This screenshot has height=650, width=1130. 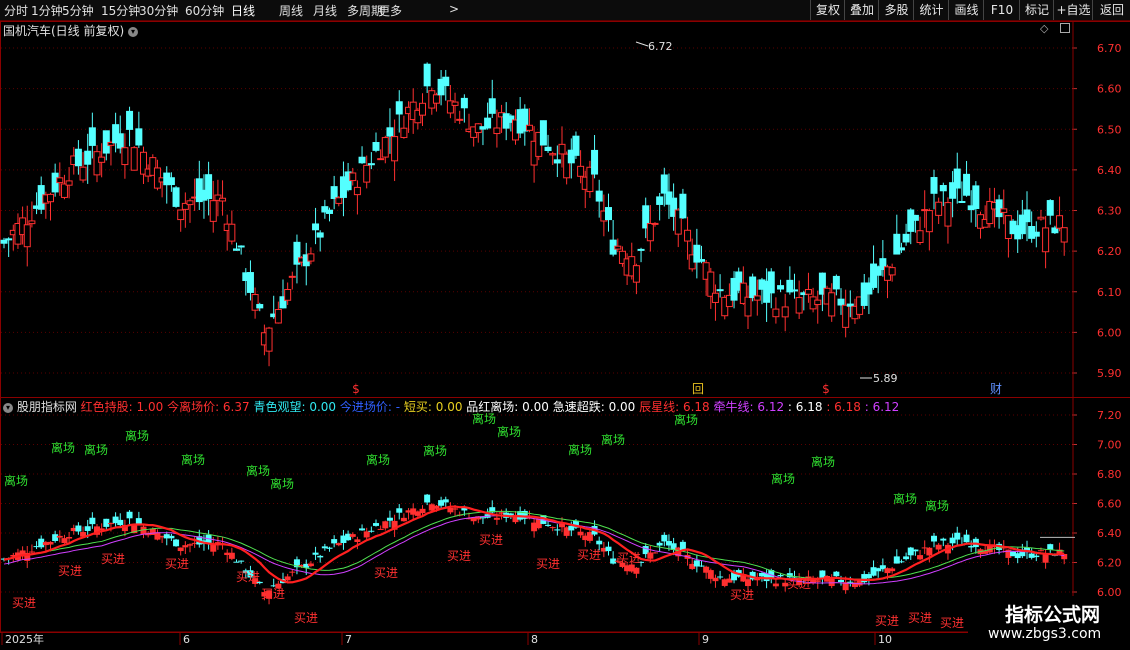 What do you see at coordinates (1109, 48) in the screenshot?
I see `price-tick-label: 6.70` at bounding box center [1109, 48].